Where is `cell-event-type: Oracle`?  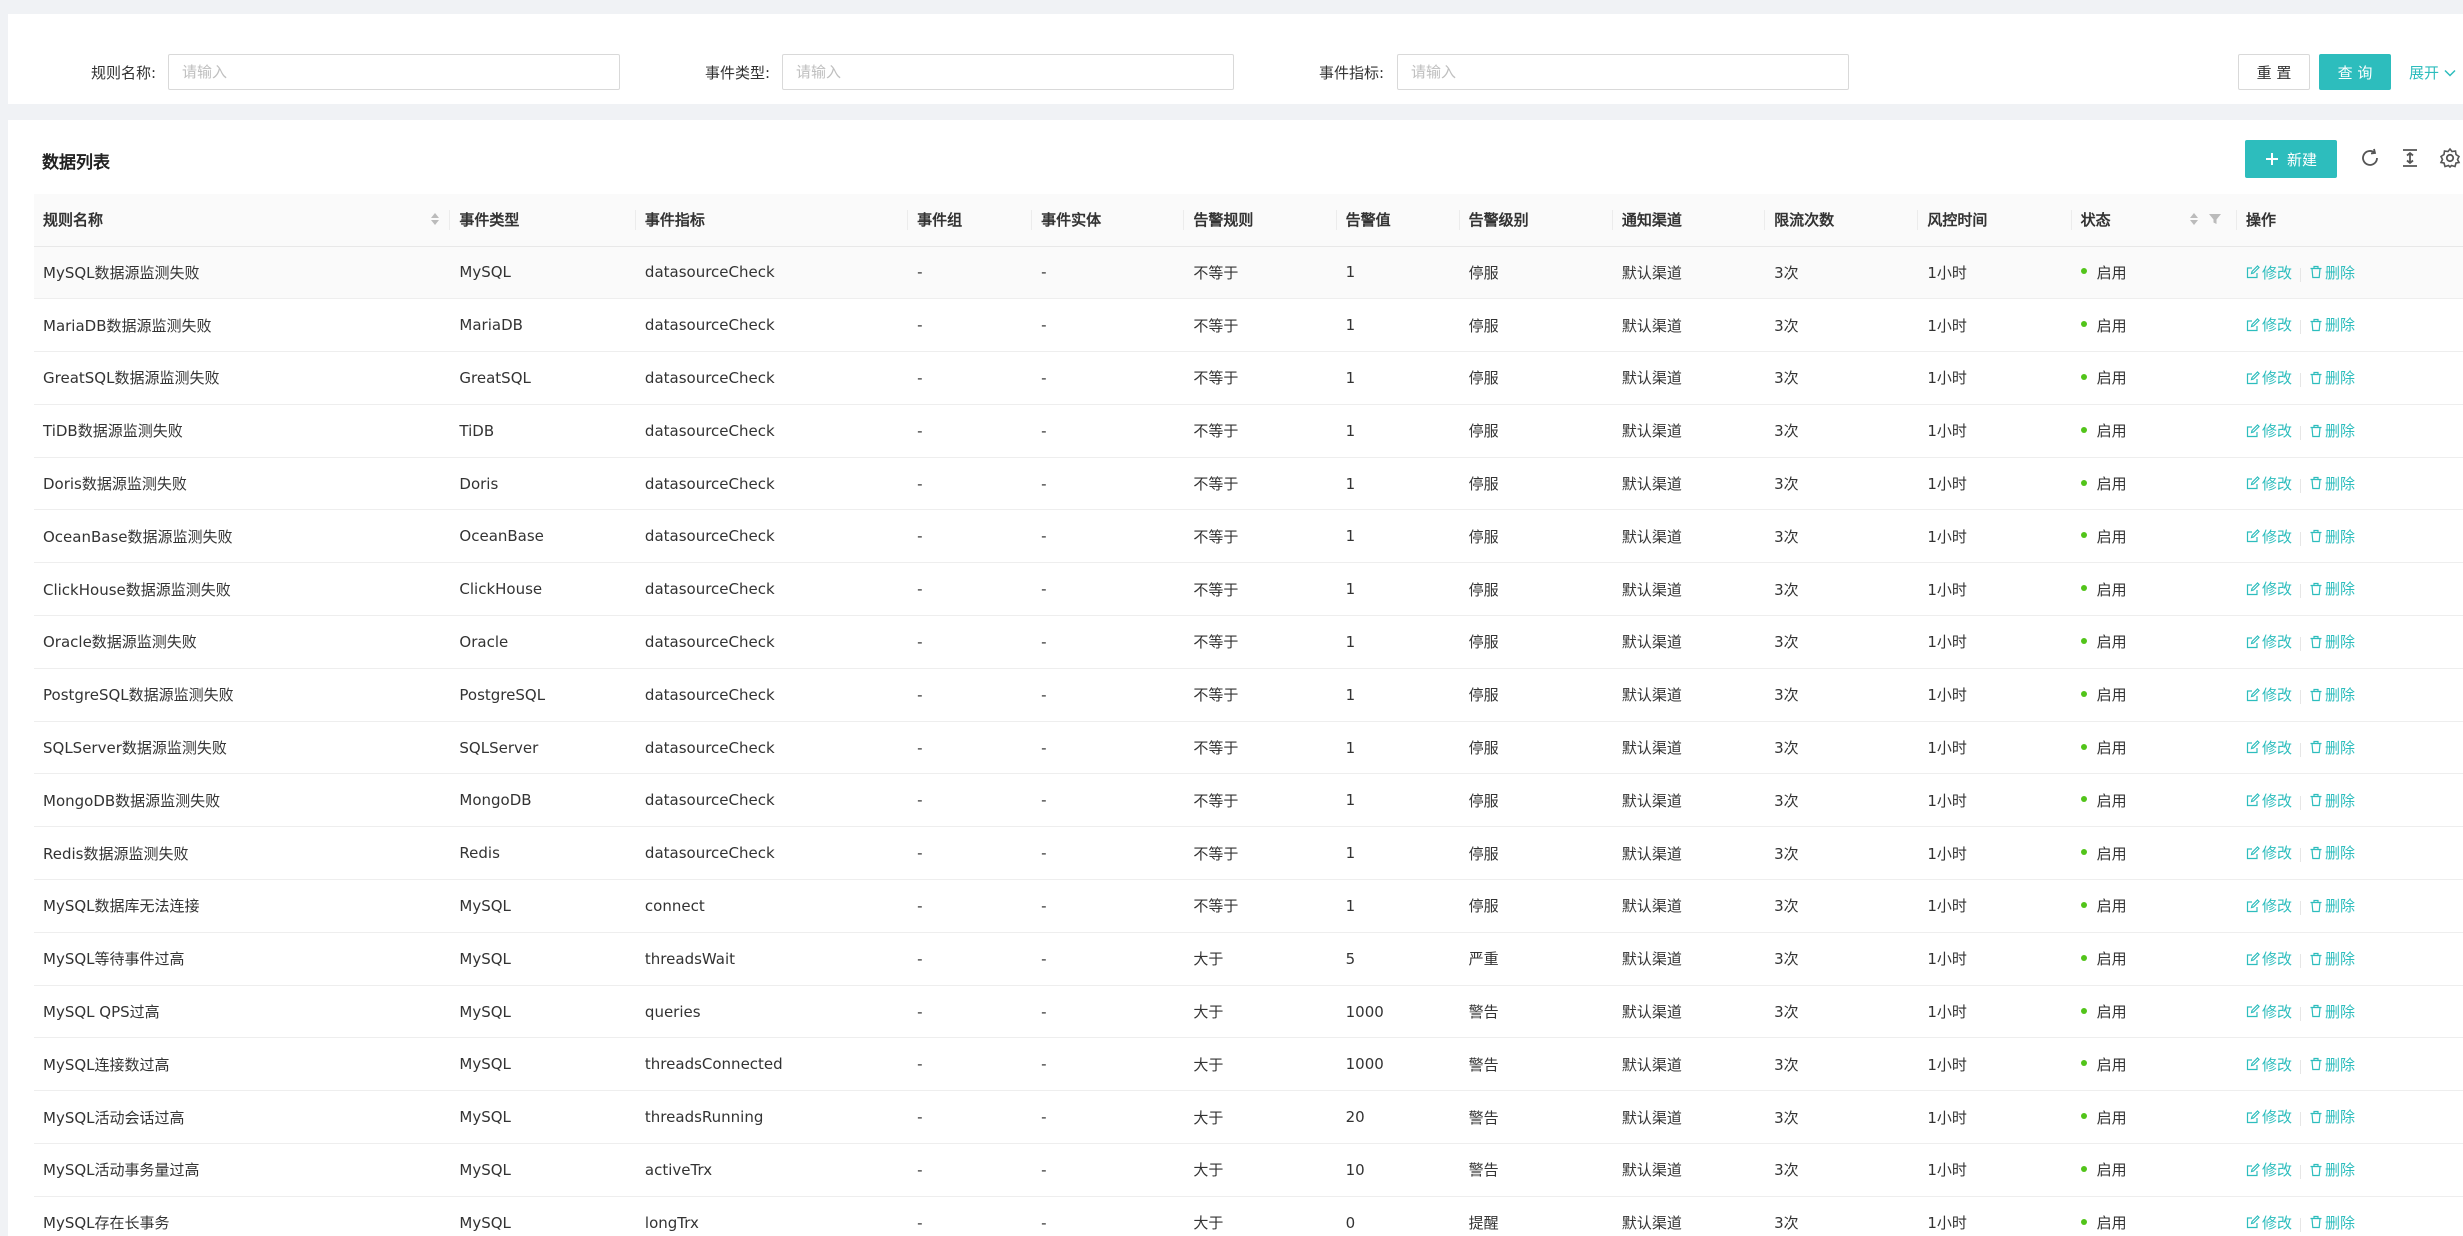 cell-event-type: Oracle is located at coordinates (543, 642).